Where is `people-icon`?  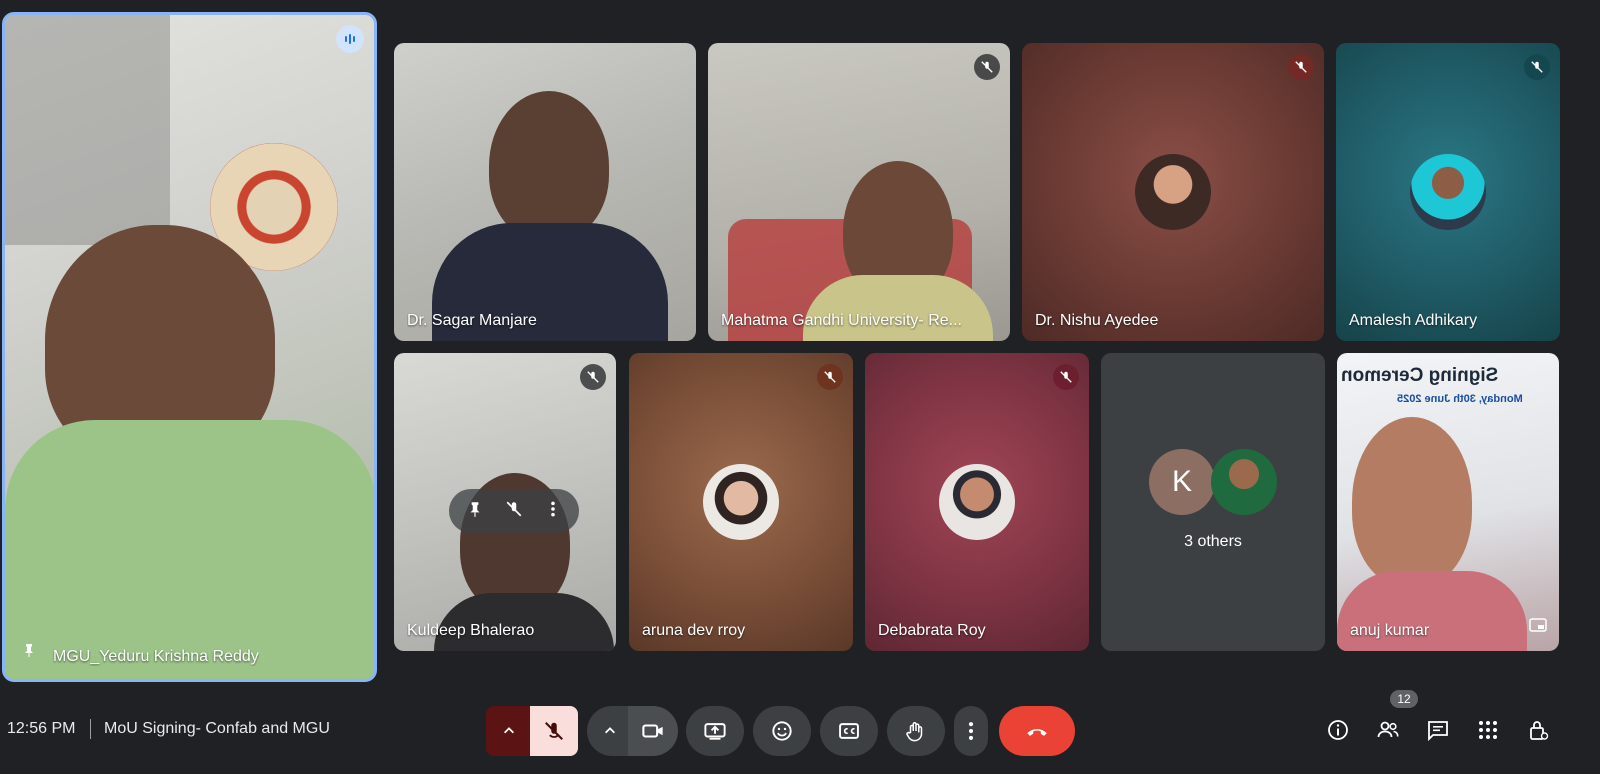 people-icon is located at coordinates (1388, 729).